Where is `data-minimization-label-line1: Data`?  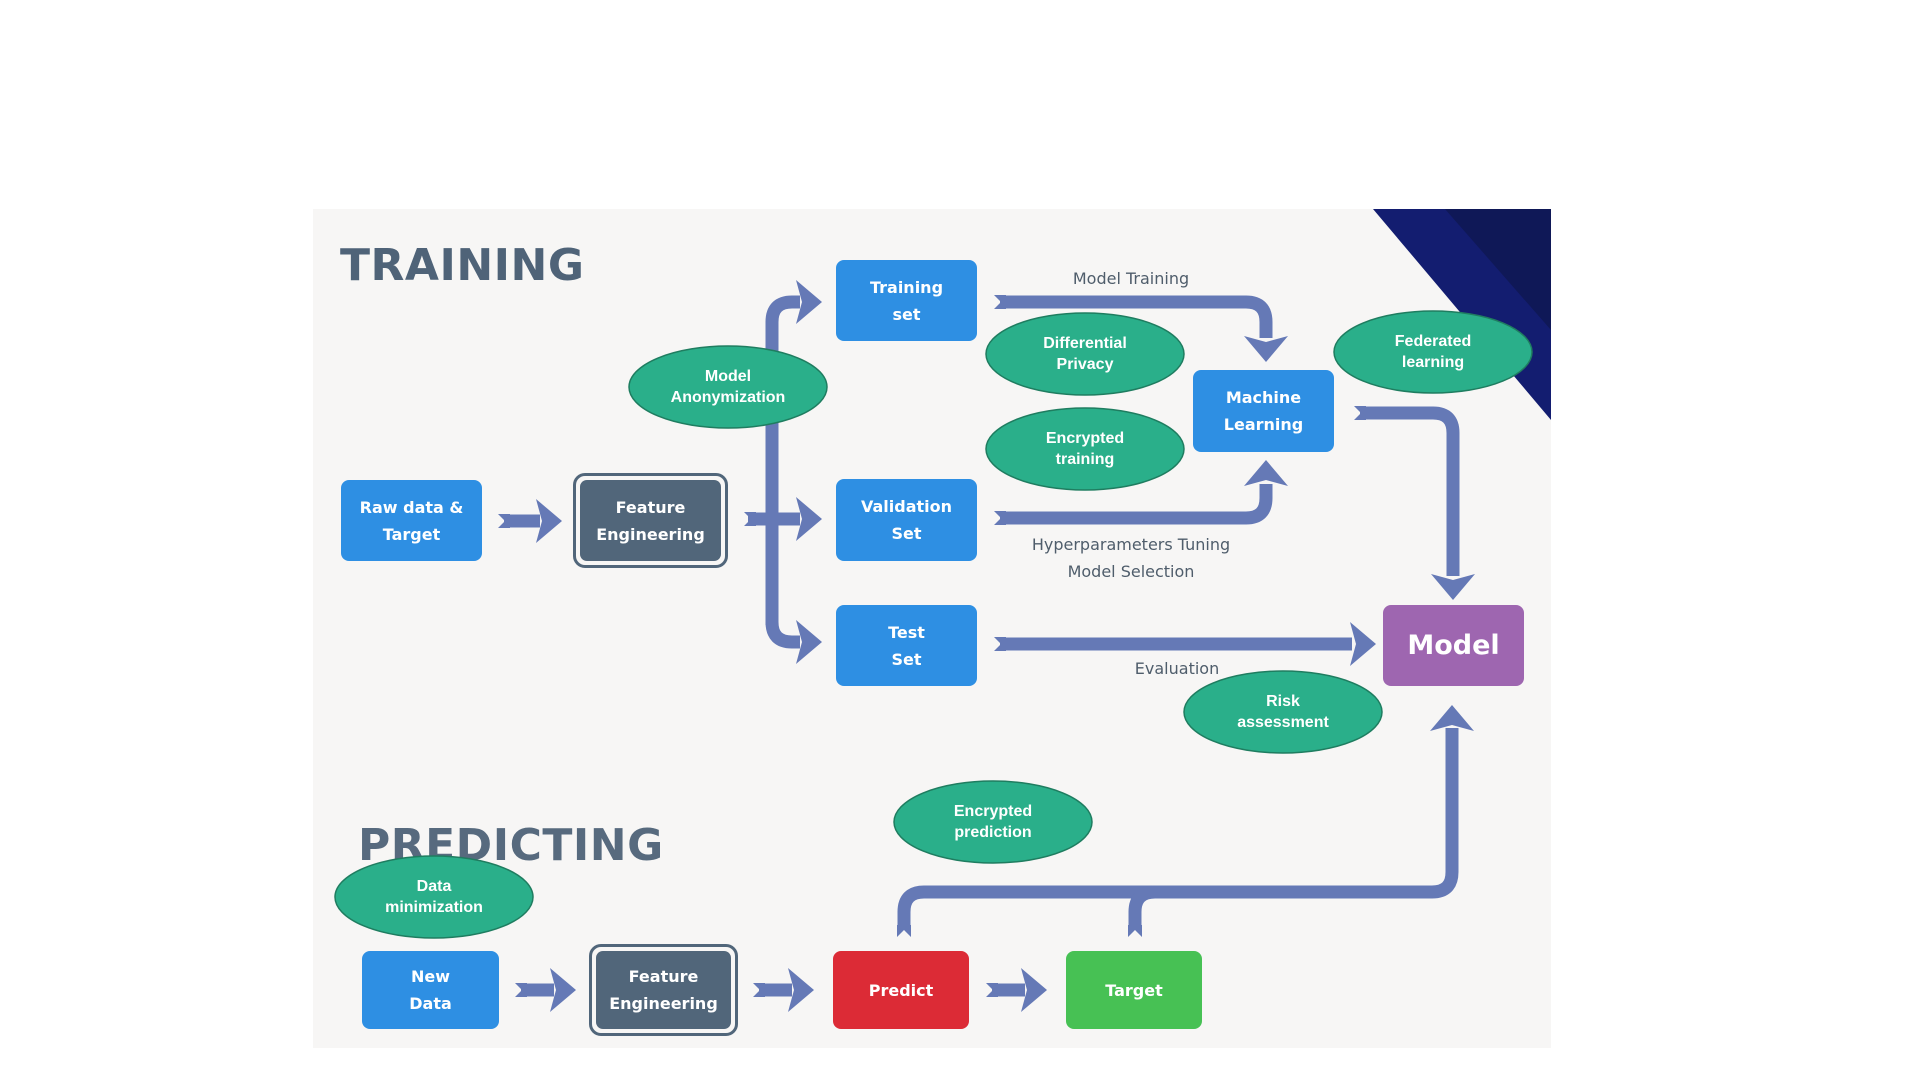 data-minimization-label-line1: Data is located at coordinates (434, 886).